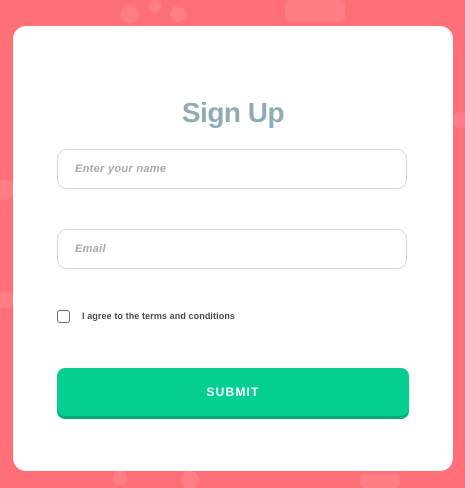 The image size is (465, 488). I want to click on name-input, so click(232, 169).